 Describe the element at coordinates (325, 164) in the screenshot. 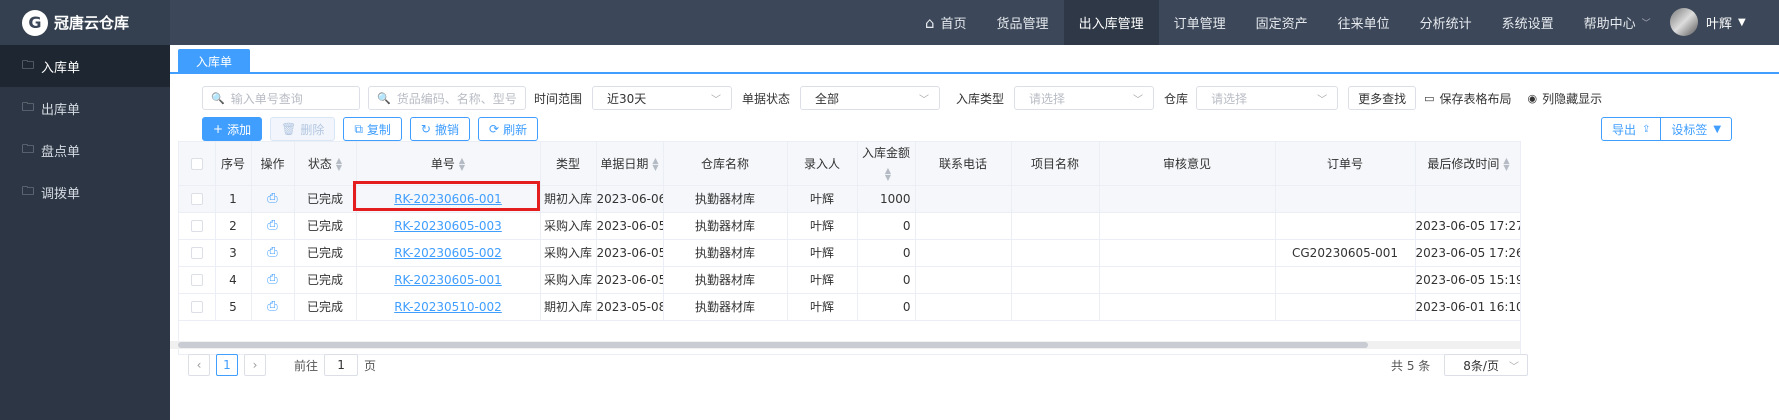

I see `col-header-status: 状态 ▲ ▼` at that location.